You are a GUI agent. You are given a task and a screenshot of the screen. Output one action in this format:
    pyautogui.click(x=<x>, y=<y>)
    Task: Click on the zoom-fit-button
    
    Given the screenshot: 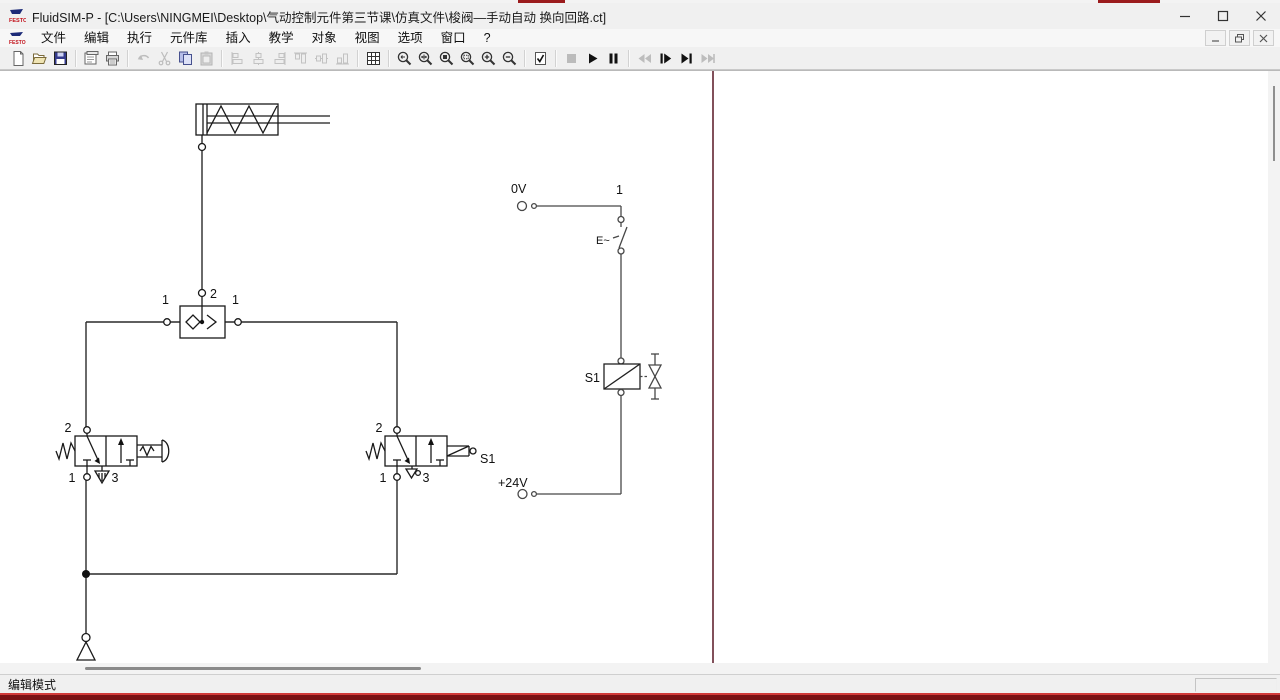 What is the action you would take?
    pyautogui.click(x=425, y=58)
    